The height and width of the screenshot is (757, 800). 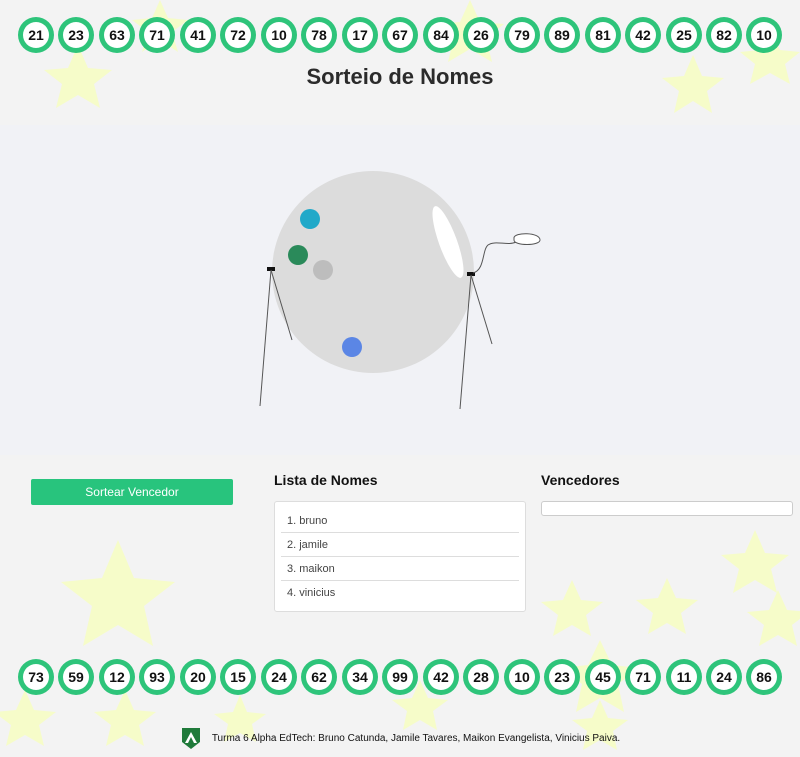 I want to click on ball-number: 42, so click(x=441, y=677).